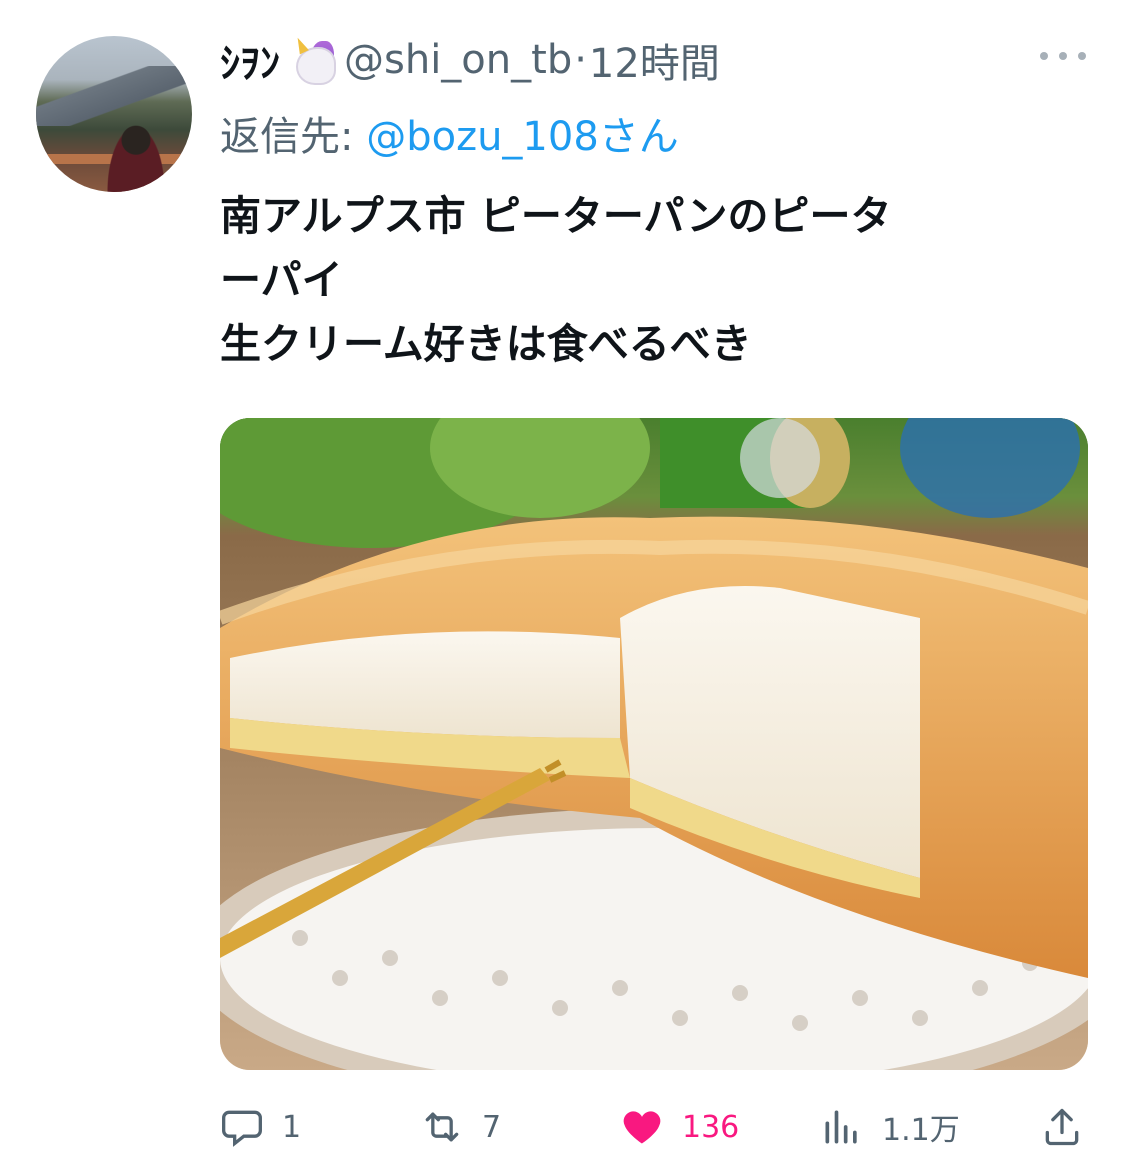  What do you see at coordinates (292, 1127) in the screenshot?
I see `reply-count: 1` at bounding box center [292, 1127].